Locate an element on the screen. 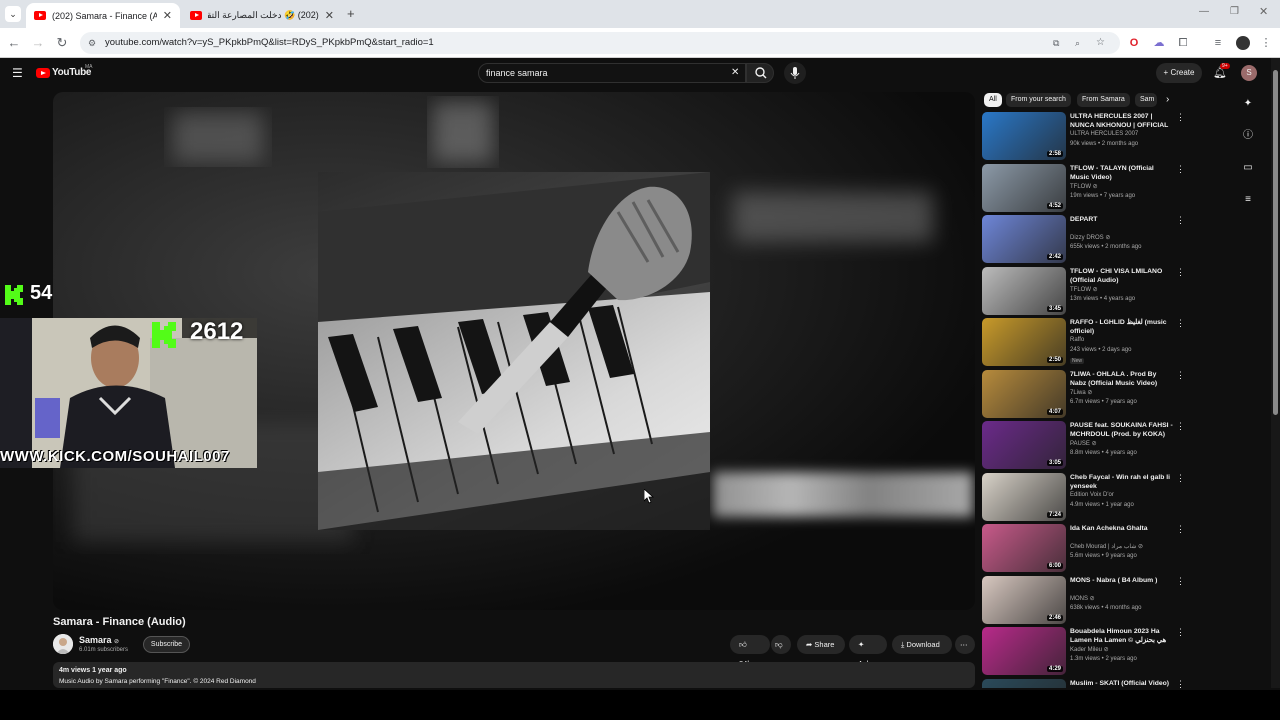 This screenshot has width=1280, height=720. info-icon: ⓘ is located at coordinates (1248, 136).